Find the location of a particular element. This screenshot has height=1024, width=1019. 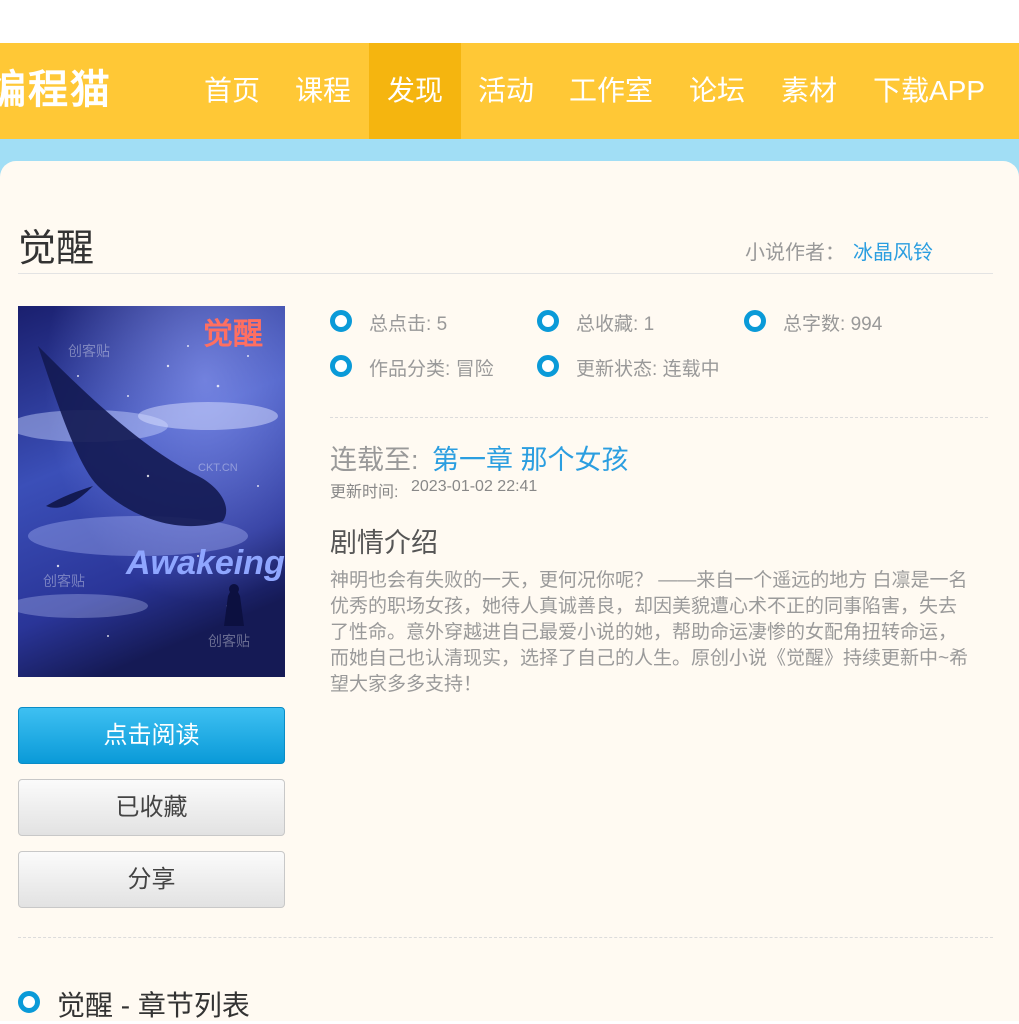

serial-label: 连载至: is located at coordinates (374, 460).